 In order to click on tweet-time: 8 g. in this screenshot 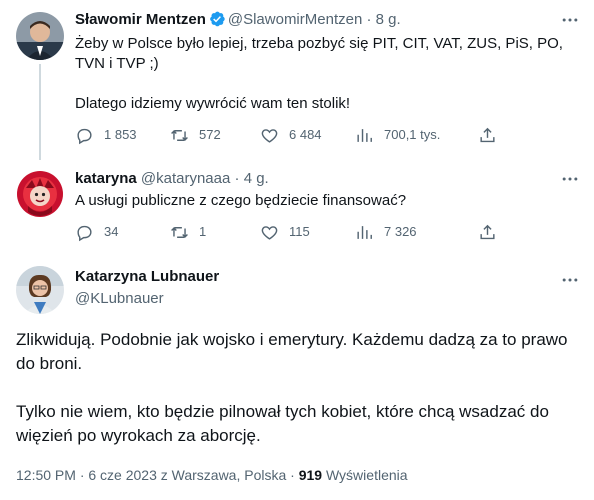, I will do `click(388, 19)`.